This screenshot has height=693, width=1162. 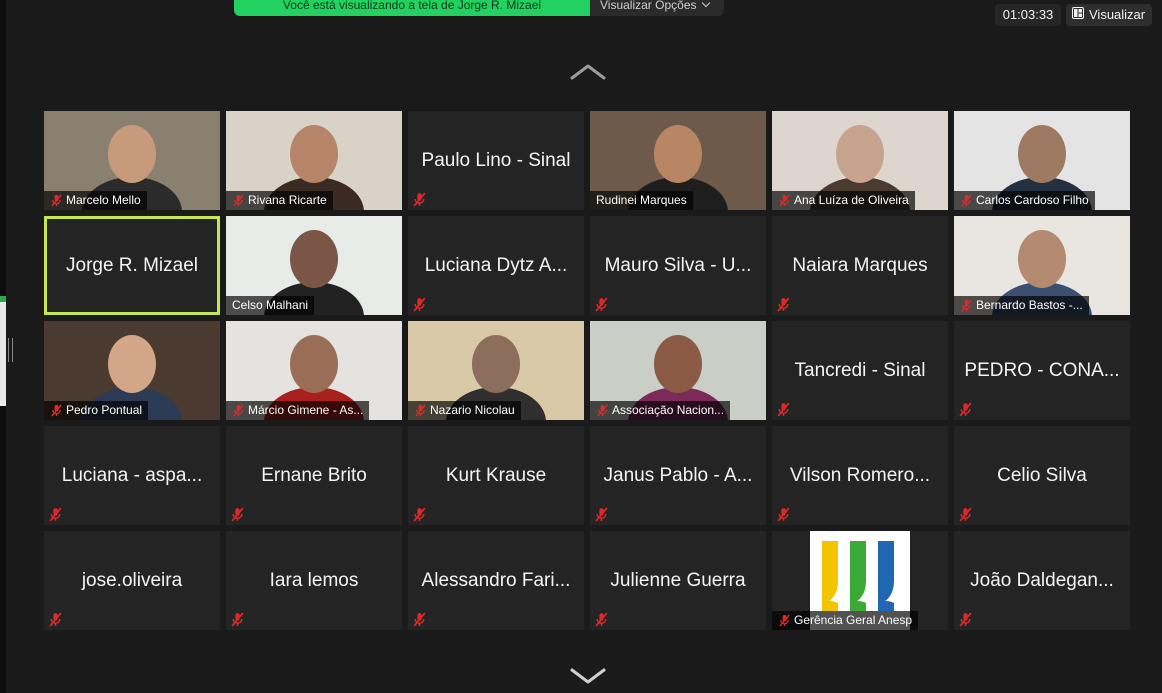 I want to click on participant-name: Tancredi - Sinal, so click(x=860, y=370).